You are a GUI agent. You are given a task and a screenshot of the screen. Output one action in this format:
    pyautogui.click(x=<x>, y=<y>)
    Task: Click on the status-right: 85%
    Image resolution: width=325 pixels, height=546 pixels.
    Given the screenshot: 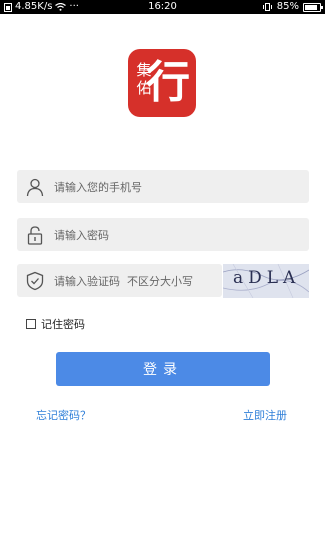 What is the action you would take?
    pyautogui.click(x=292, y=7)
    